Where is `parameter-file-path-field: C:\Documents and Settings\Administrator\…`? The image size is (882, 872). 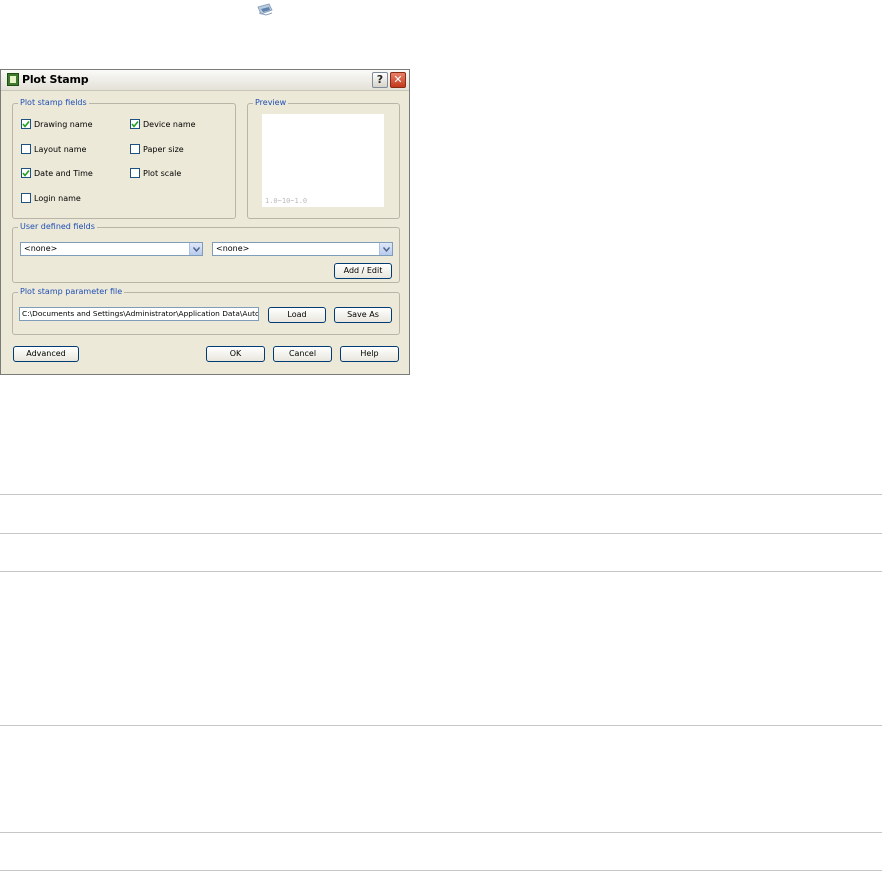
parameter-file-path-field: C:\Documents and Settings\Administrator\… is located at coordinates (139, 314).